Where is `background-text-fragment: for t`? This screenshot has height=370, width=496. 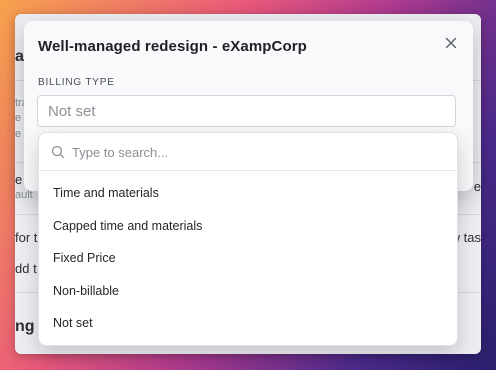 background-text-fragment: for t is located at coordinates (26, 237).